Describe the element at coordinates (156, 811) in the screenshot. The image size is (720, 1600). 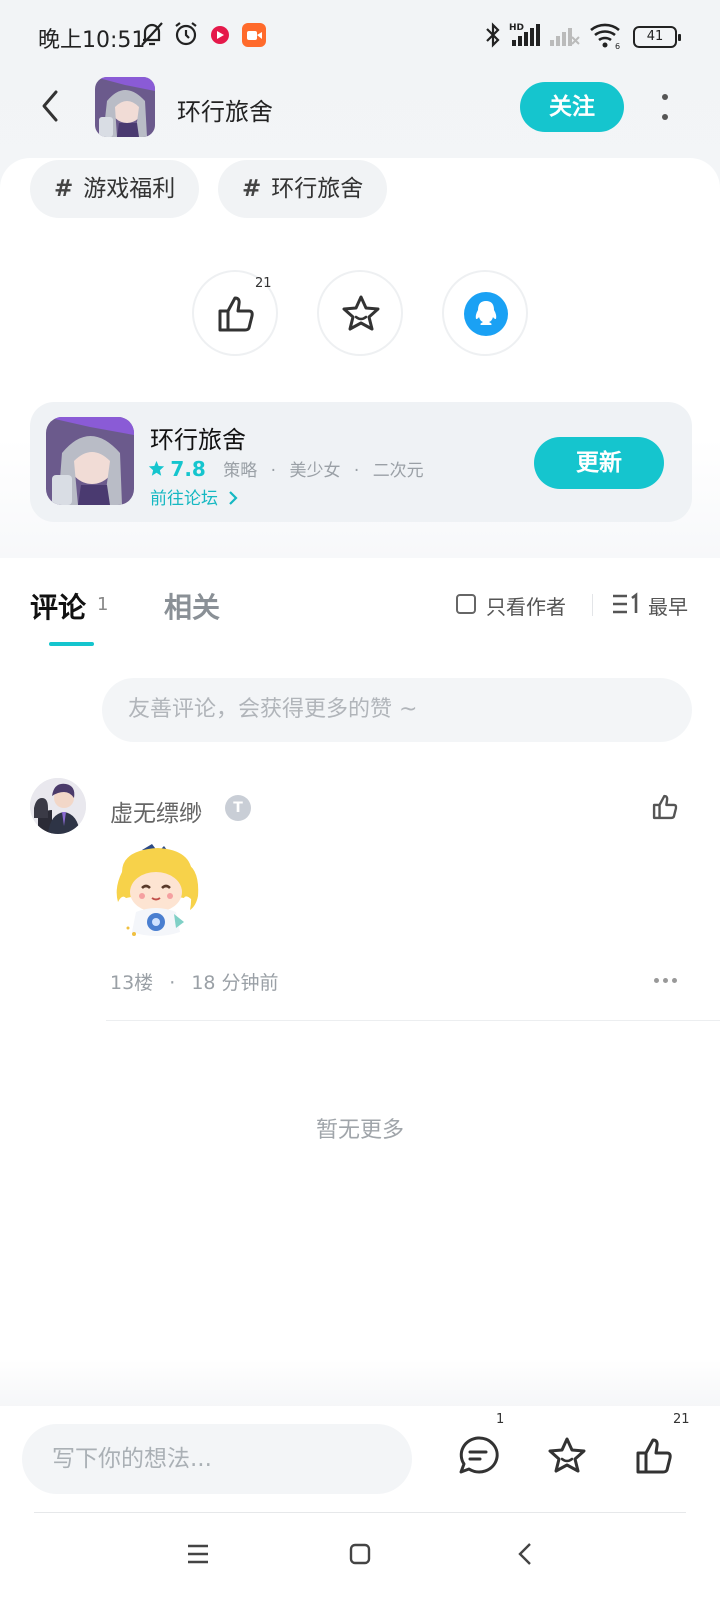
I see `comment-username: 虚无缥缈` at that location.